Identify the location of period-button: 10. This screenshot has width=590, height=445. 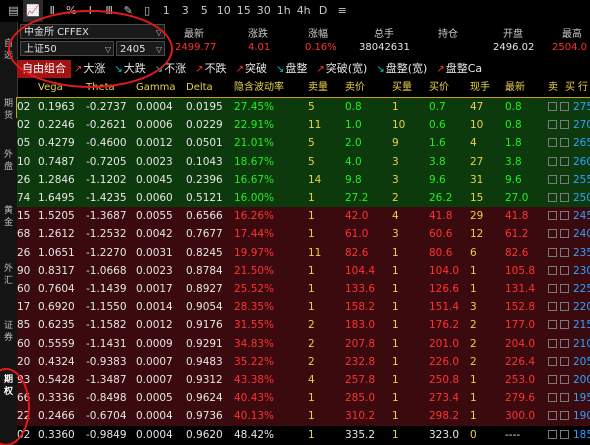
(224, 11).